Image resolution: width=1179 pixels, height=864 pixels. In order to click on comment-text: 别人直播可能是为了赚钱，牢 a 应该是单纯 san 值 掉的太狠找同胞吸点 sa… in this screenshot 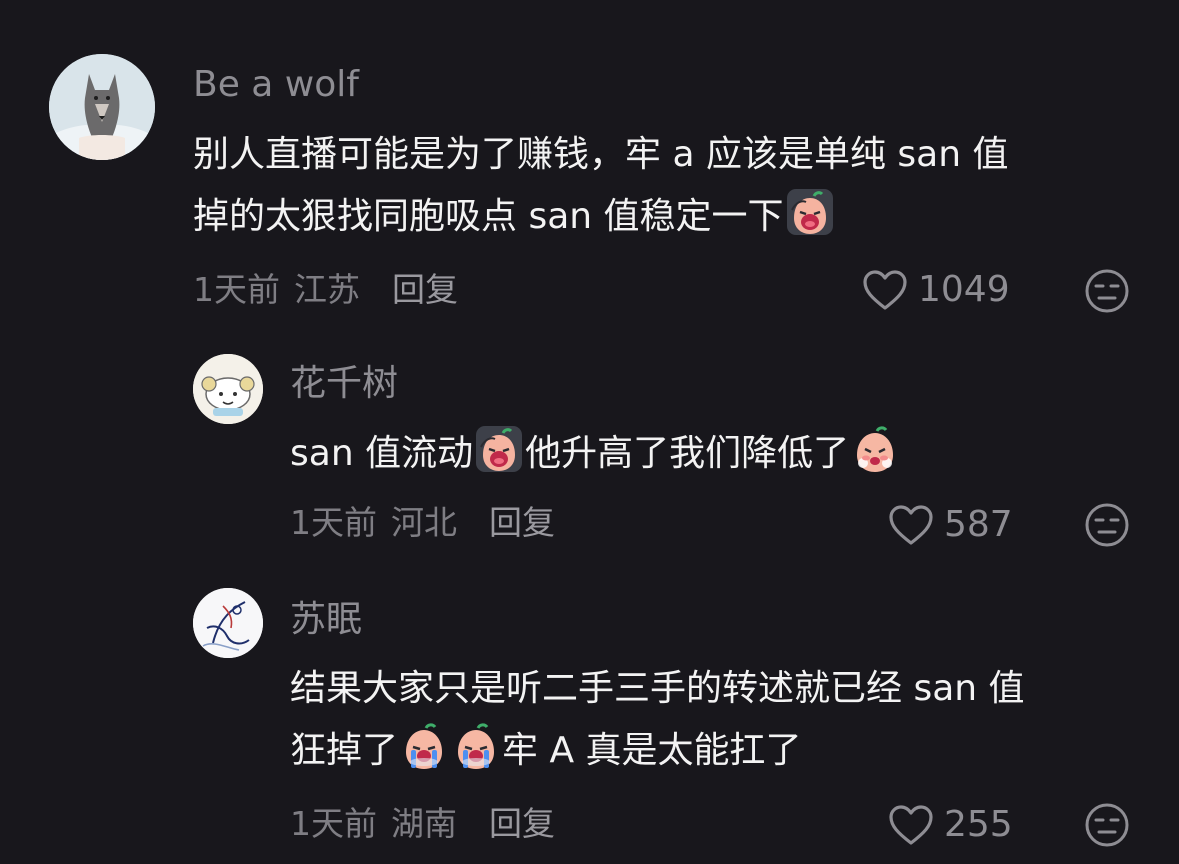, I will do `click(600, 186)`.